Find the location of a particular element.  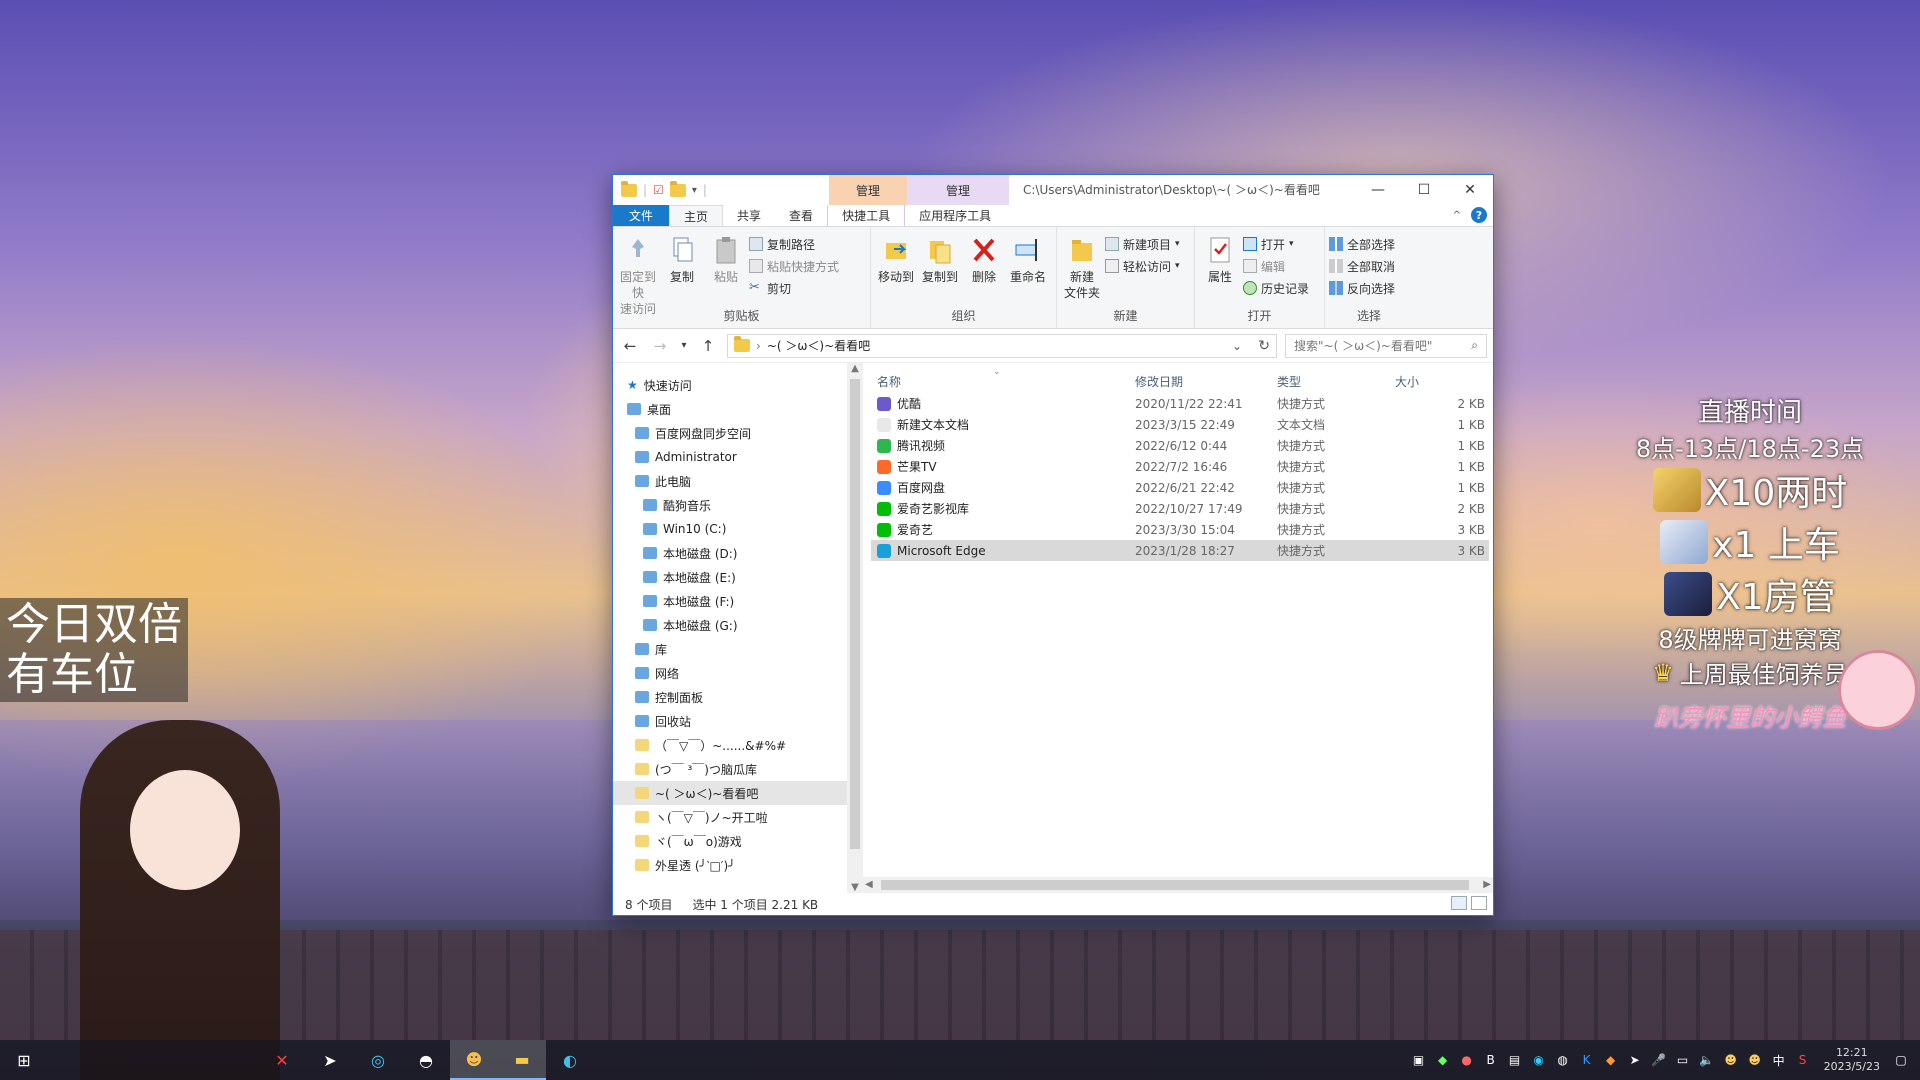

nav-item: 桌面 is located at coordinates (738, 409).